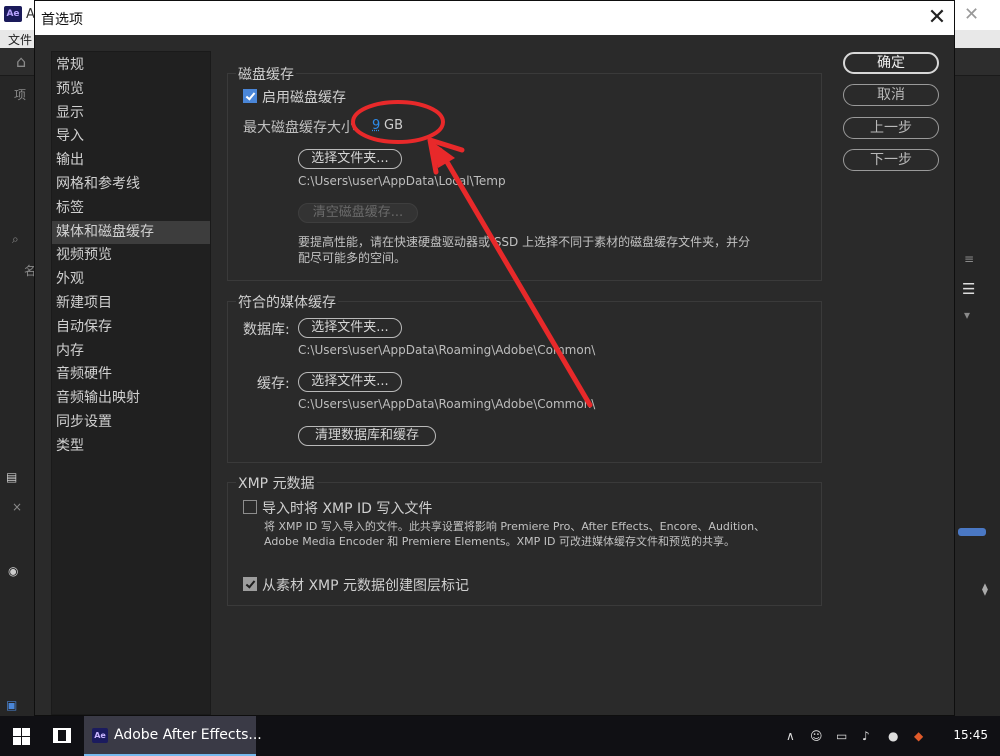  What do you see at coordinates (131, 65) in the screenshot?
I see `nav-item: 常规` at bounding box center [131, 65].